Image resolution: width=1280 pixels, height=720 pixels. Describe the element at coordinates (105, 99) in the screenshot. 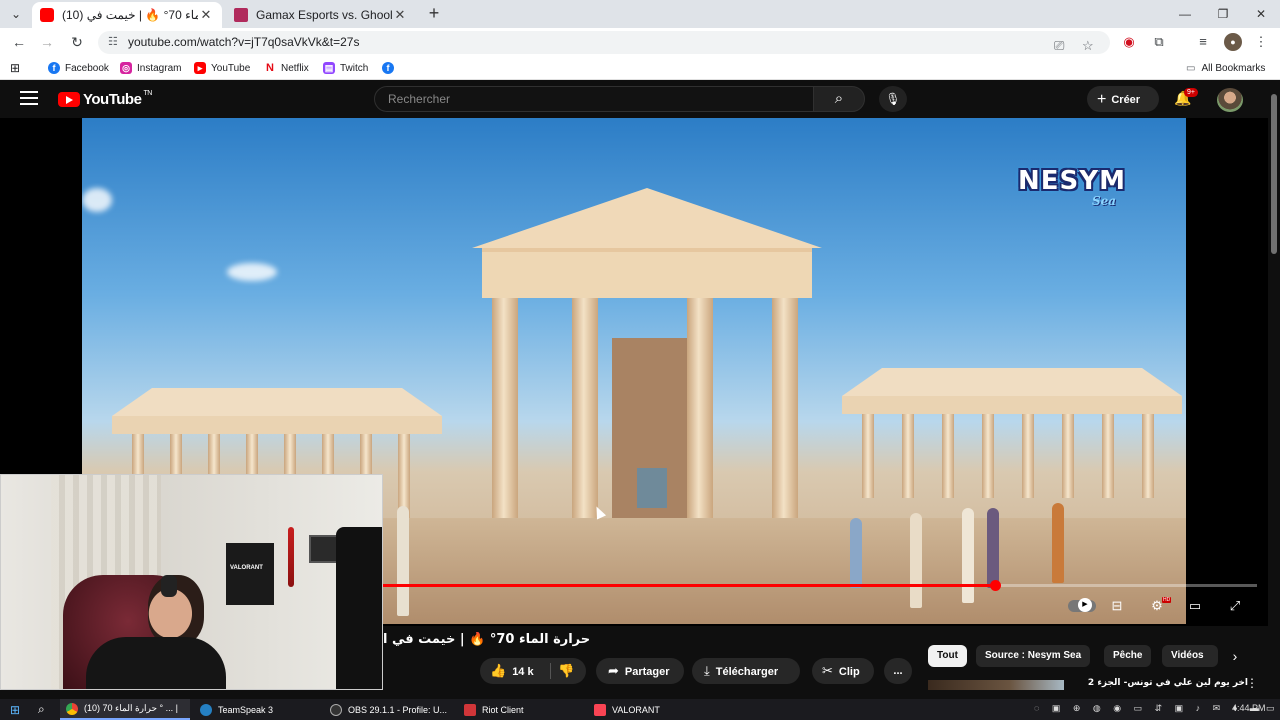

I see `youtube-logo: YouTube TN` at that location.